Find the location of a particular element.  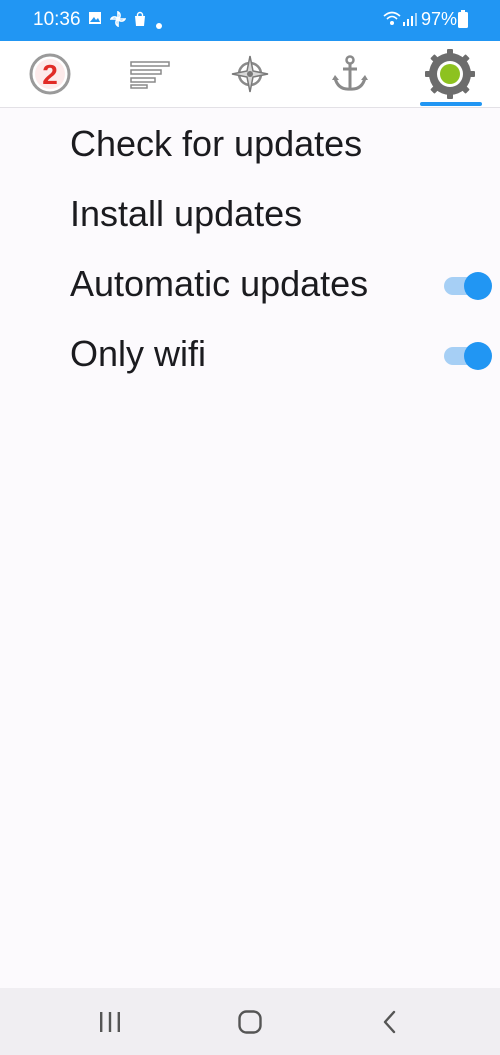

active-tab-indicator is located at coordinates (451, 104).